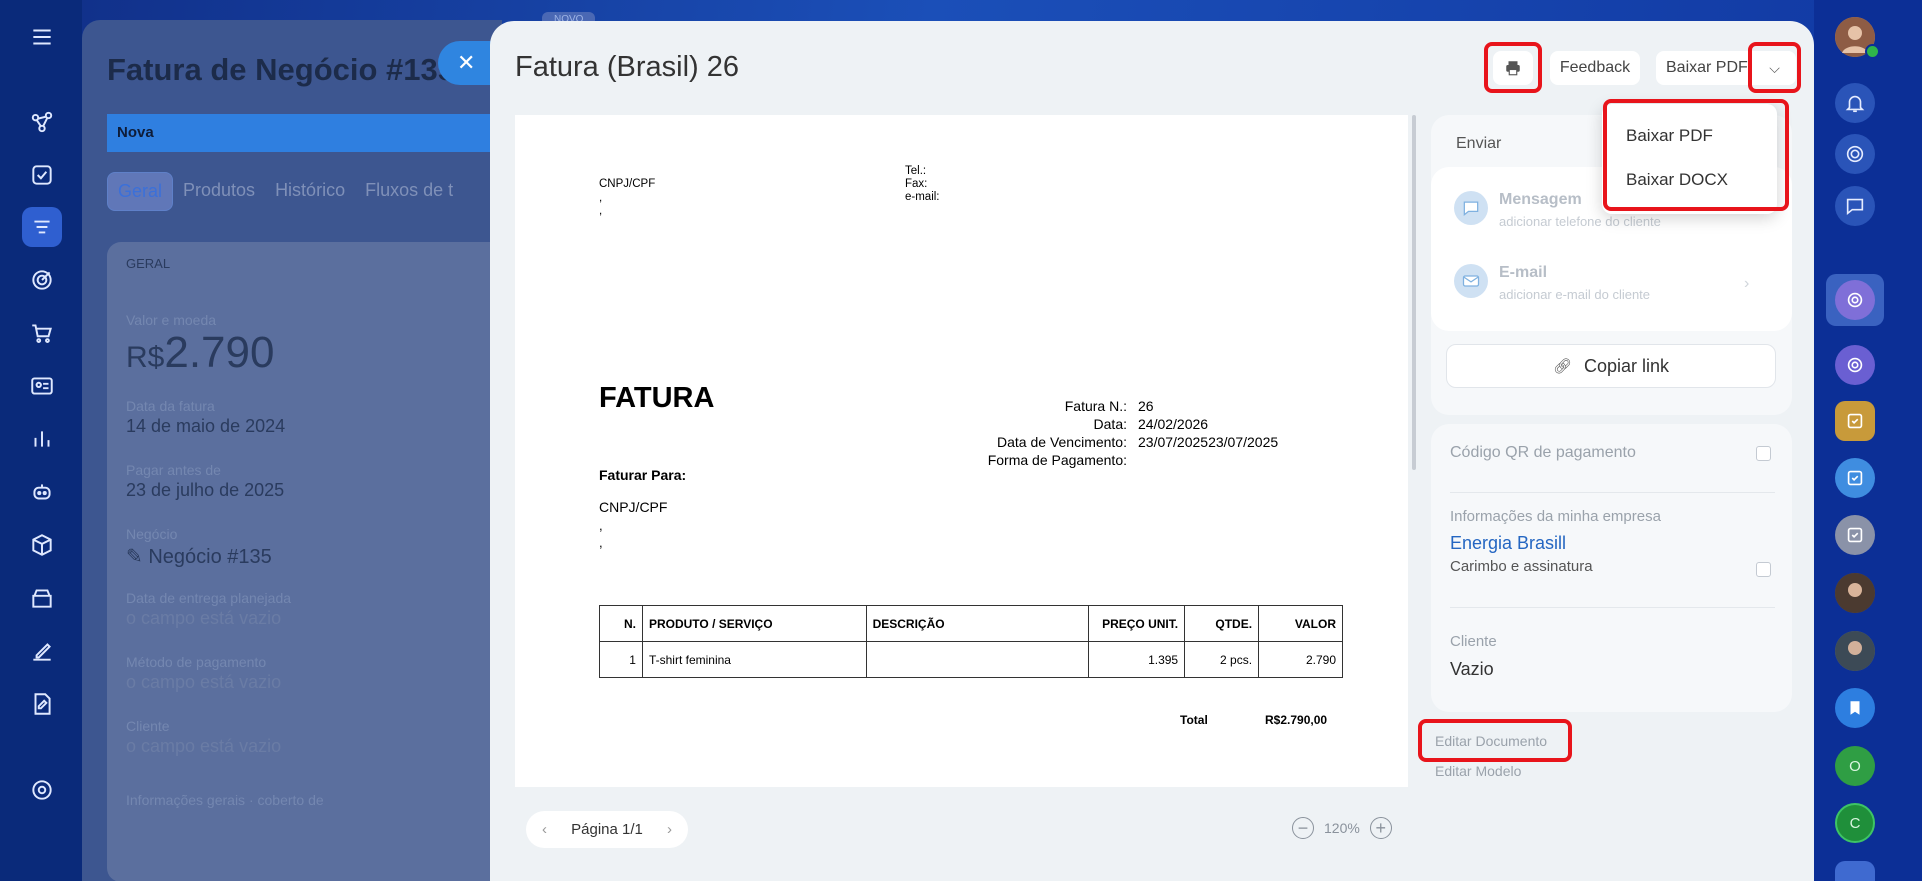 Image resolution: width=1922 pixels, height=881 pixels. Describe the element at coordinates (1855, 766) in the screenshot. I see `contact-o-icon: O` at that location.